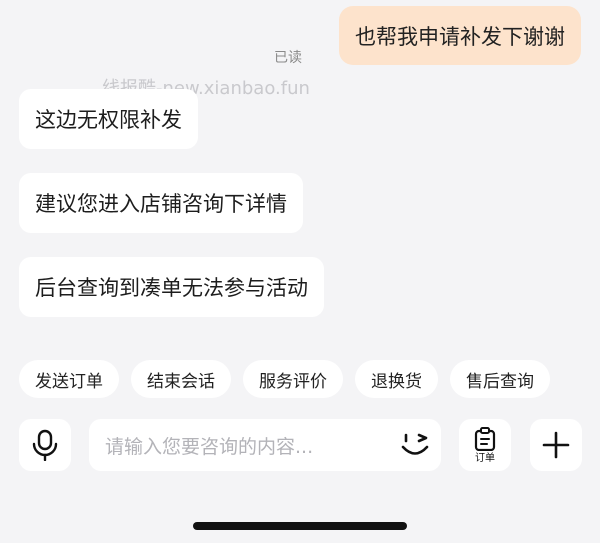 This screenshot has width=600, height=543. I want to click on order-button: 订单, so click(485, 445).